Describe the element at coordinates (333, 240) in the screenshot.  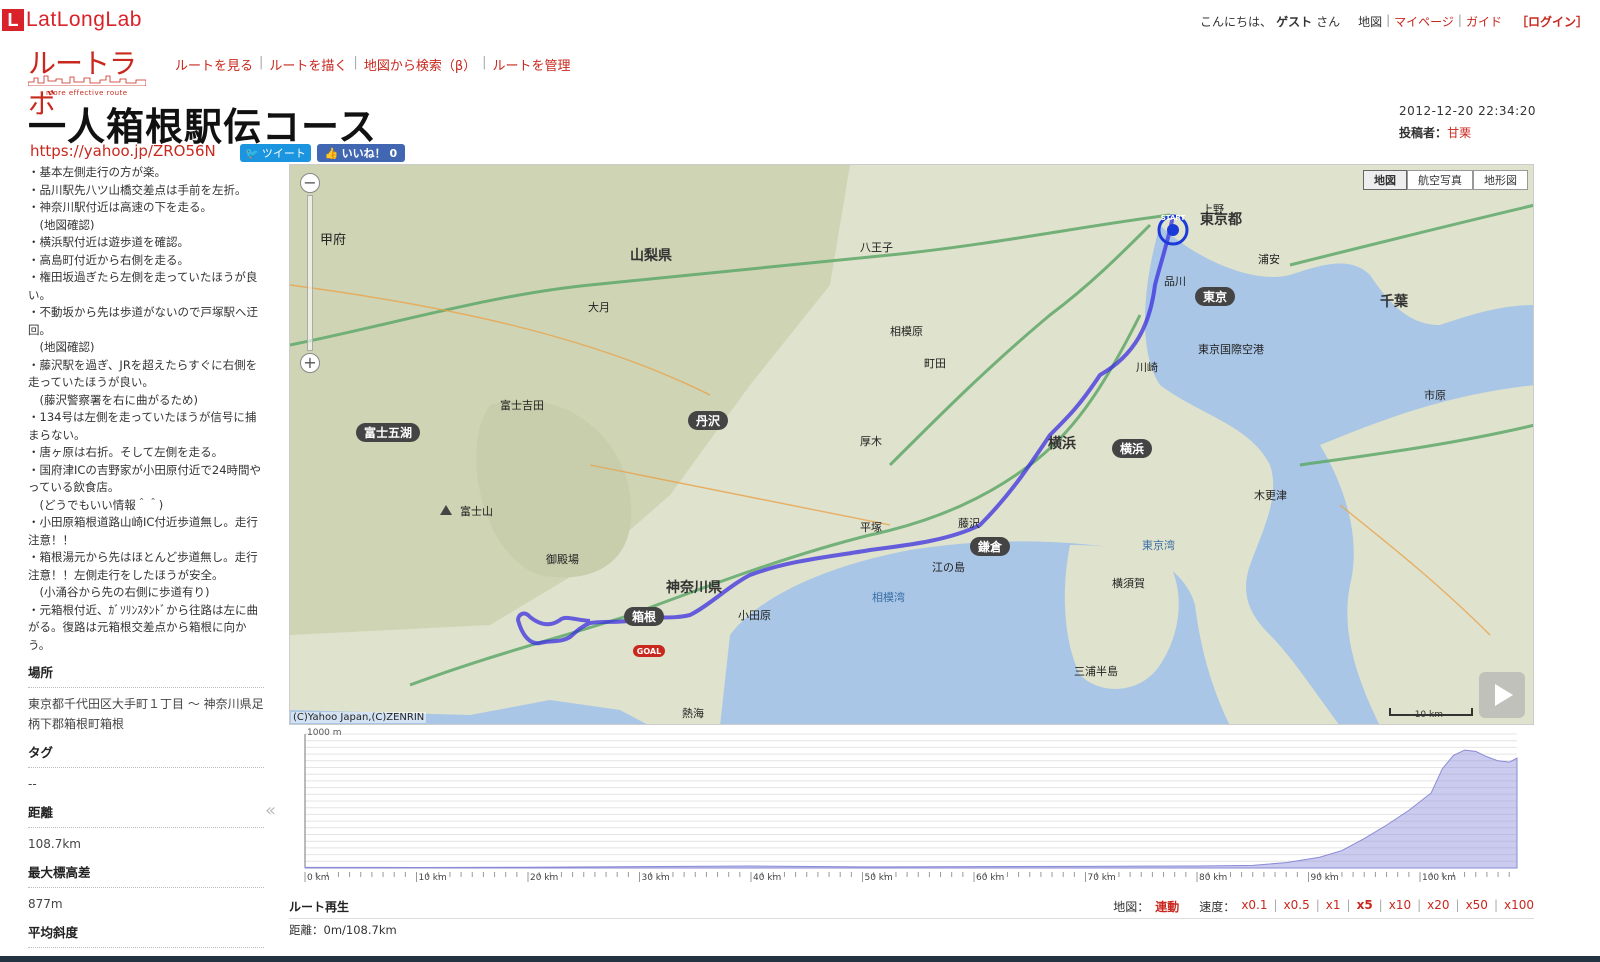
I see `map-label-kofu: 甲府` at that location.